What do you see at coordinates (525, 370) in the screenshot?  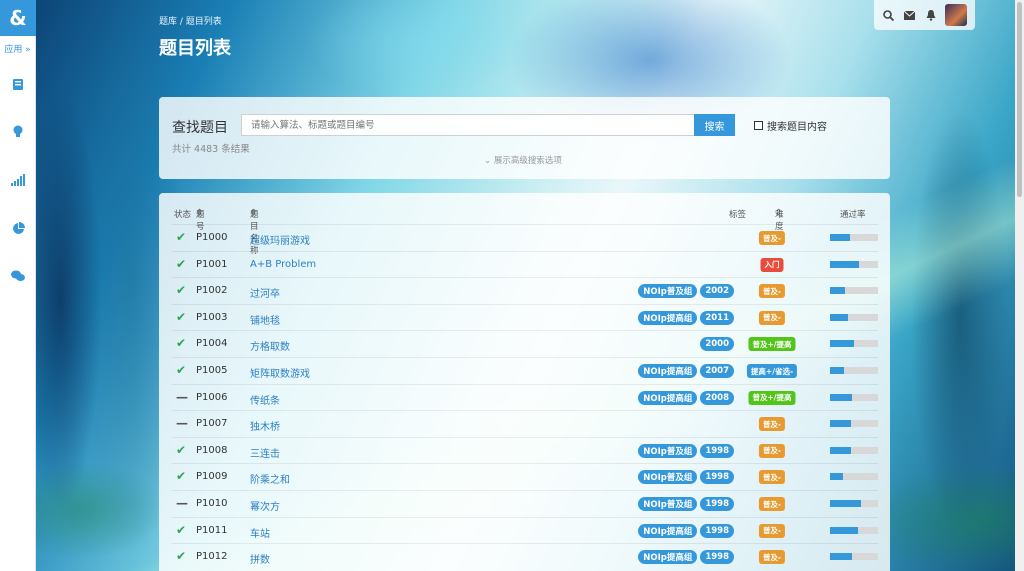 I see `table-row: ✔ P1005 矩阵取数游戏 NOIp提高组 2007 提高+/省选-` at bounding box center [525, 370].